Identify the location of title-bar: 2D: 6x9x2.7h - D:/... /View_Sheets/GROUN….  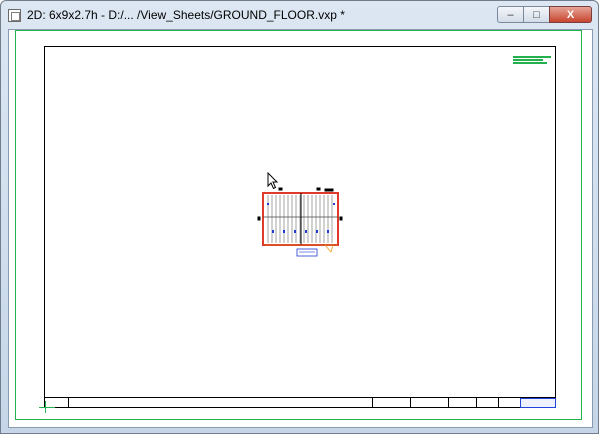
(299, 15).